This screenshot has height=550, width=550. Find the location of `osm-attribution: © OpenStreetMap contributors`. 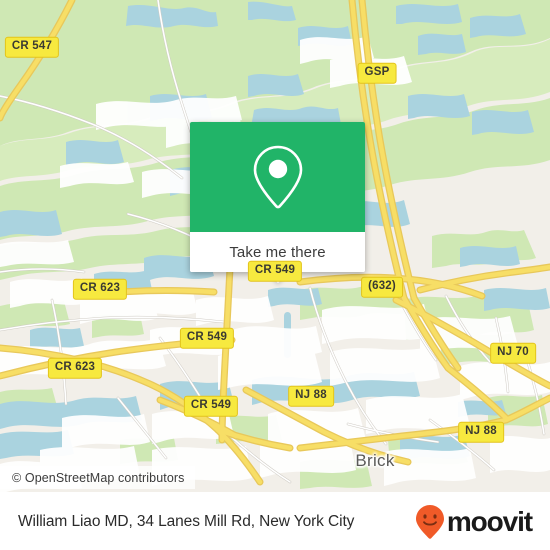

osm-attribution: © OpenStreetMap contributors is located at coordinates (97, 477).